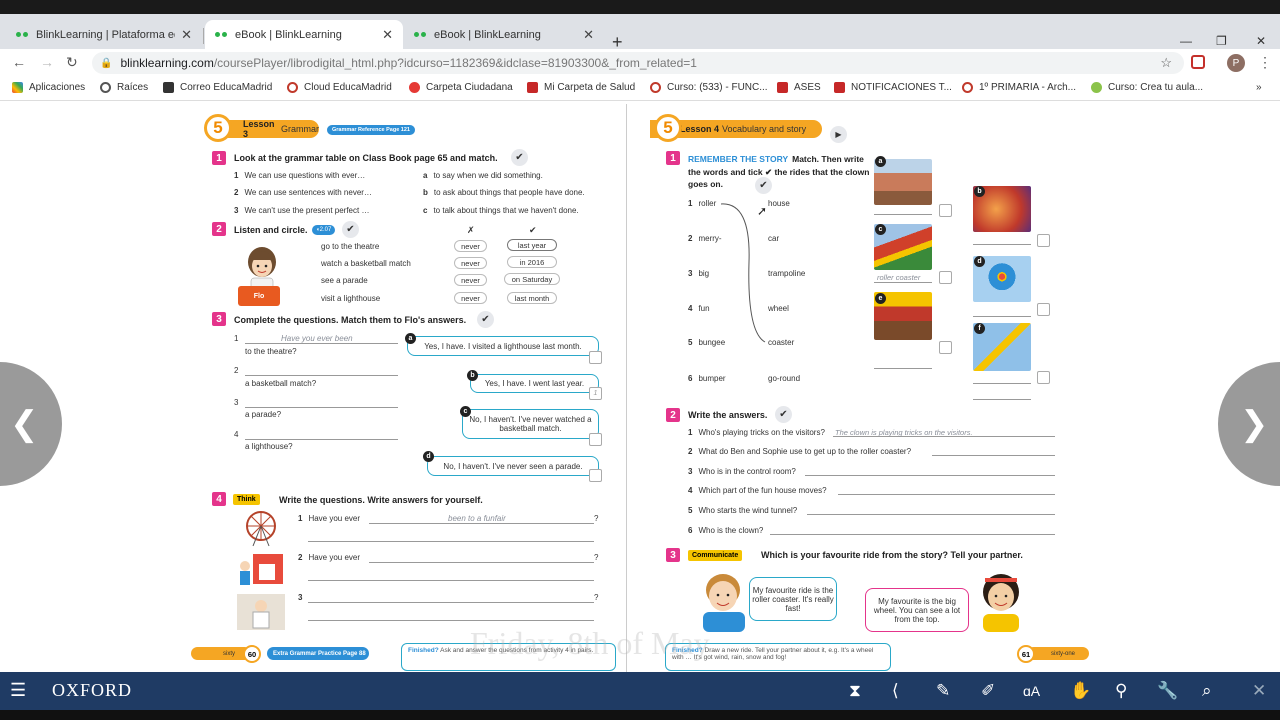 The height and width of the screenshot is (720, 1280). Describe the element at coordinates (943, 691) in the screenshot. I see `pencil-icon: ✎` at that location.